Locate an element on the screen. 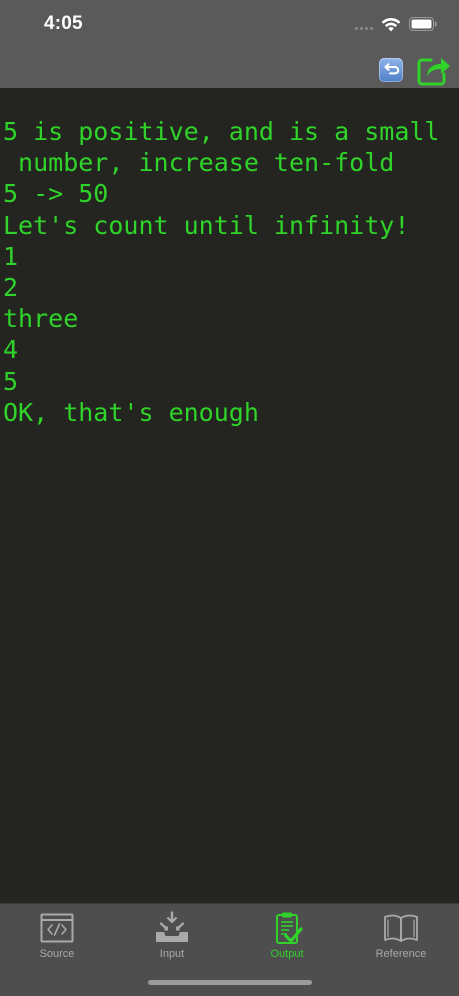 Image resolution: width=459 pixels, height=996 pixels. book-icon is located at coordinates (401, 928).